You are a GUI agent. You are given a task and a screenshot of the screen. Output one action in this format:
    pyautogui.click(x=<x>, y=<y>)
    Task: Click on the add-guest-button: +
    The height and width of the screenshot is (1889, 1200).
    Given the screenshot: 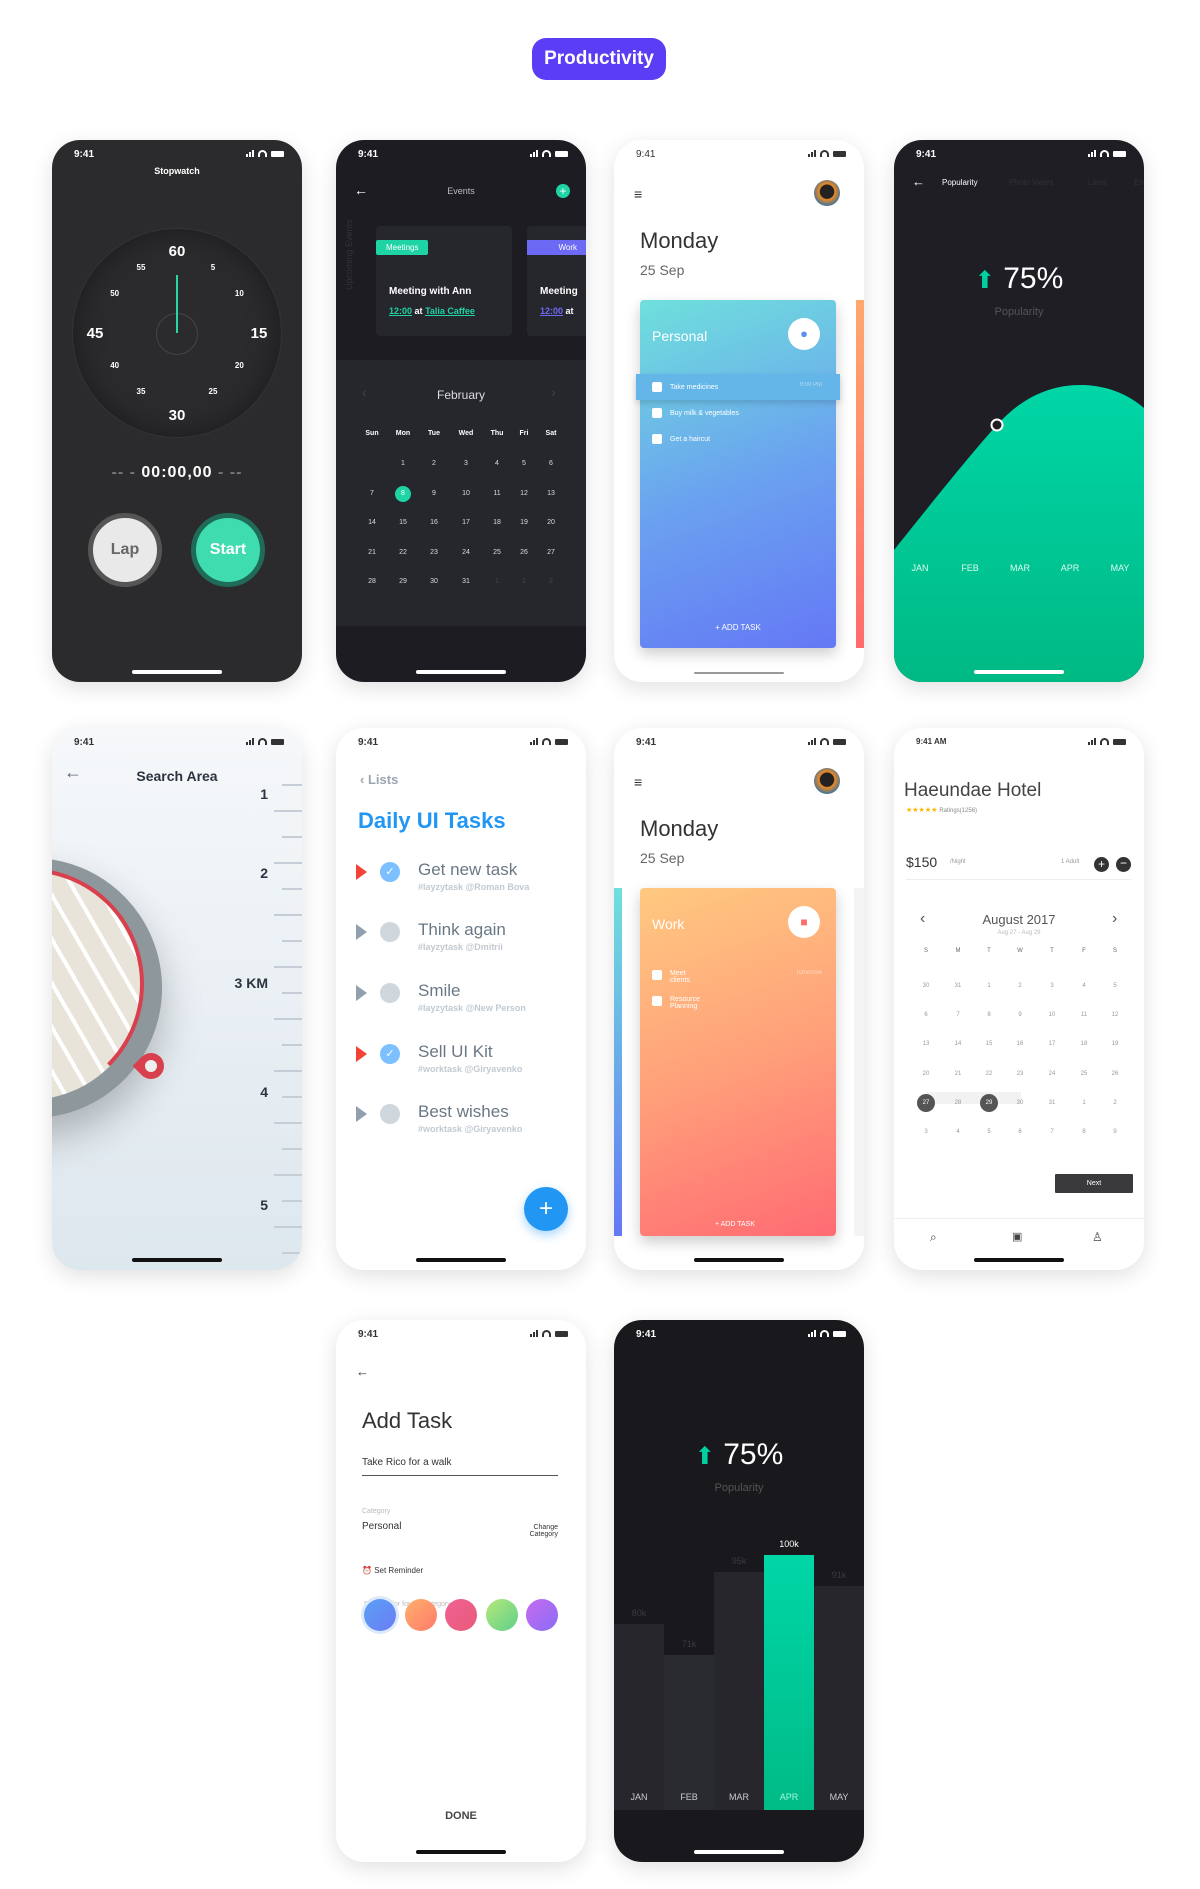 What is the action you would take?
    pyautogui.click(x=1101, y=864)
    